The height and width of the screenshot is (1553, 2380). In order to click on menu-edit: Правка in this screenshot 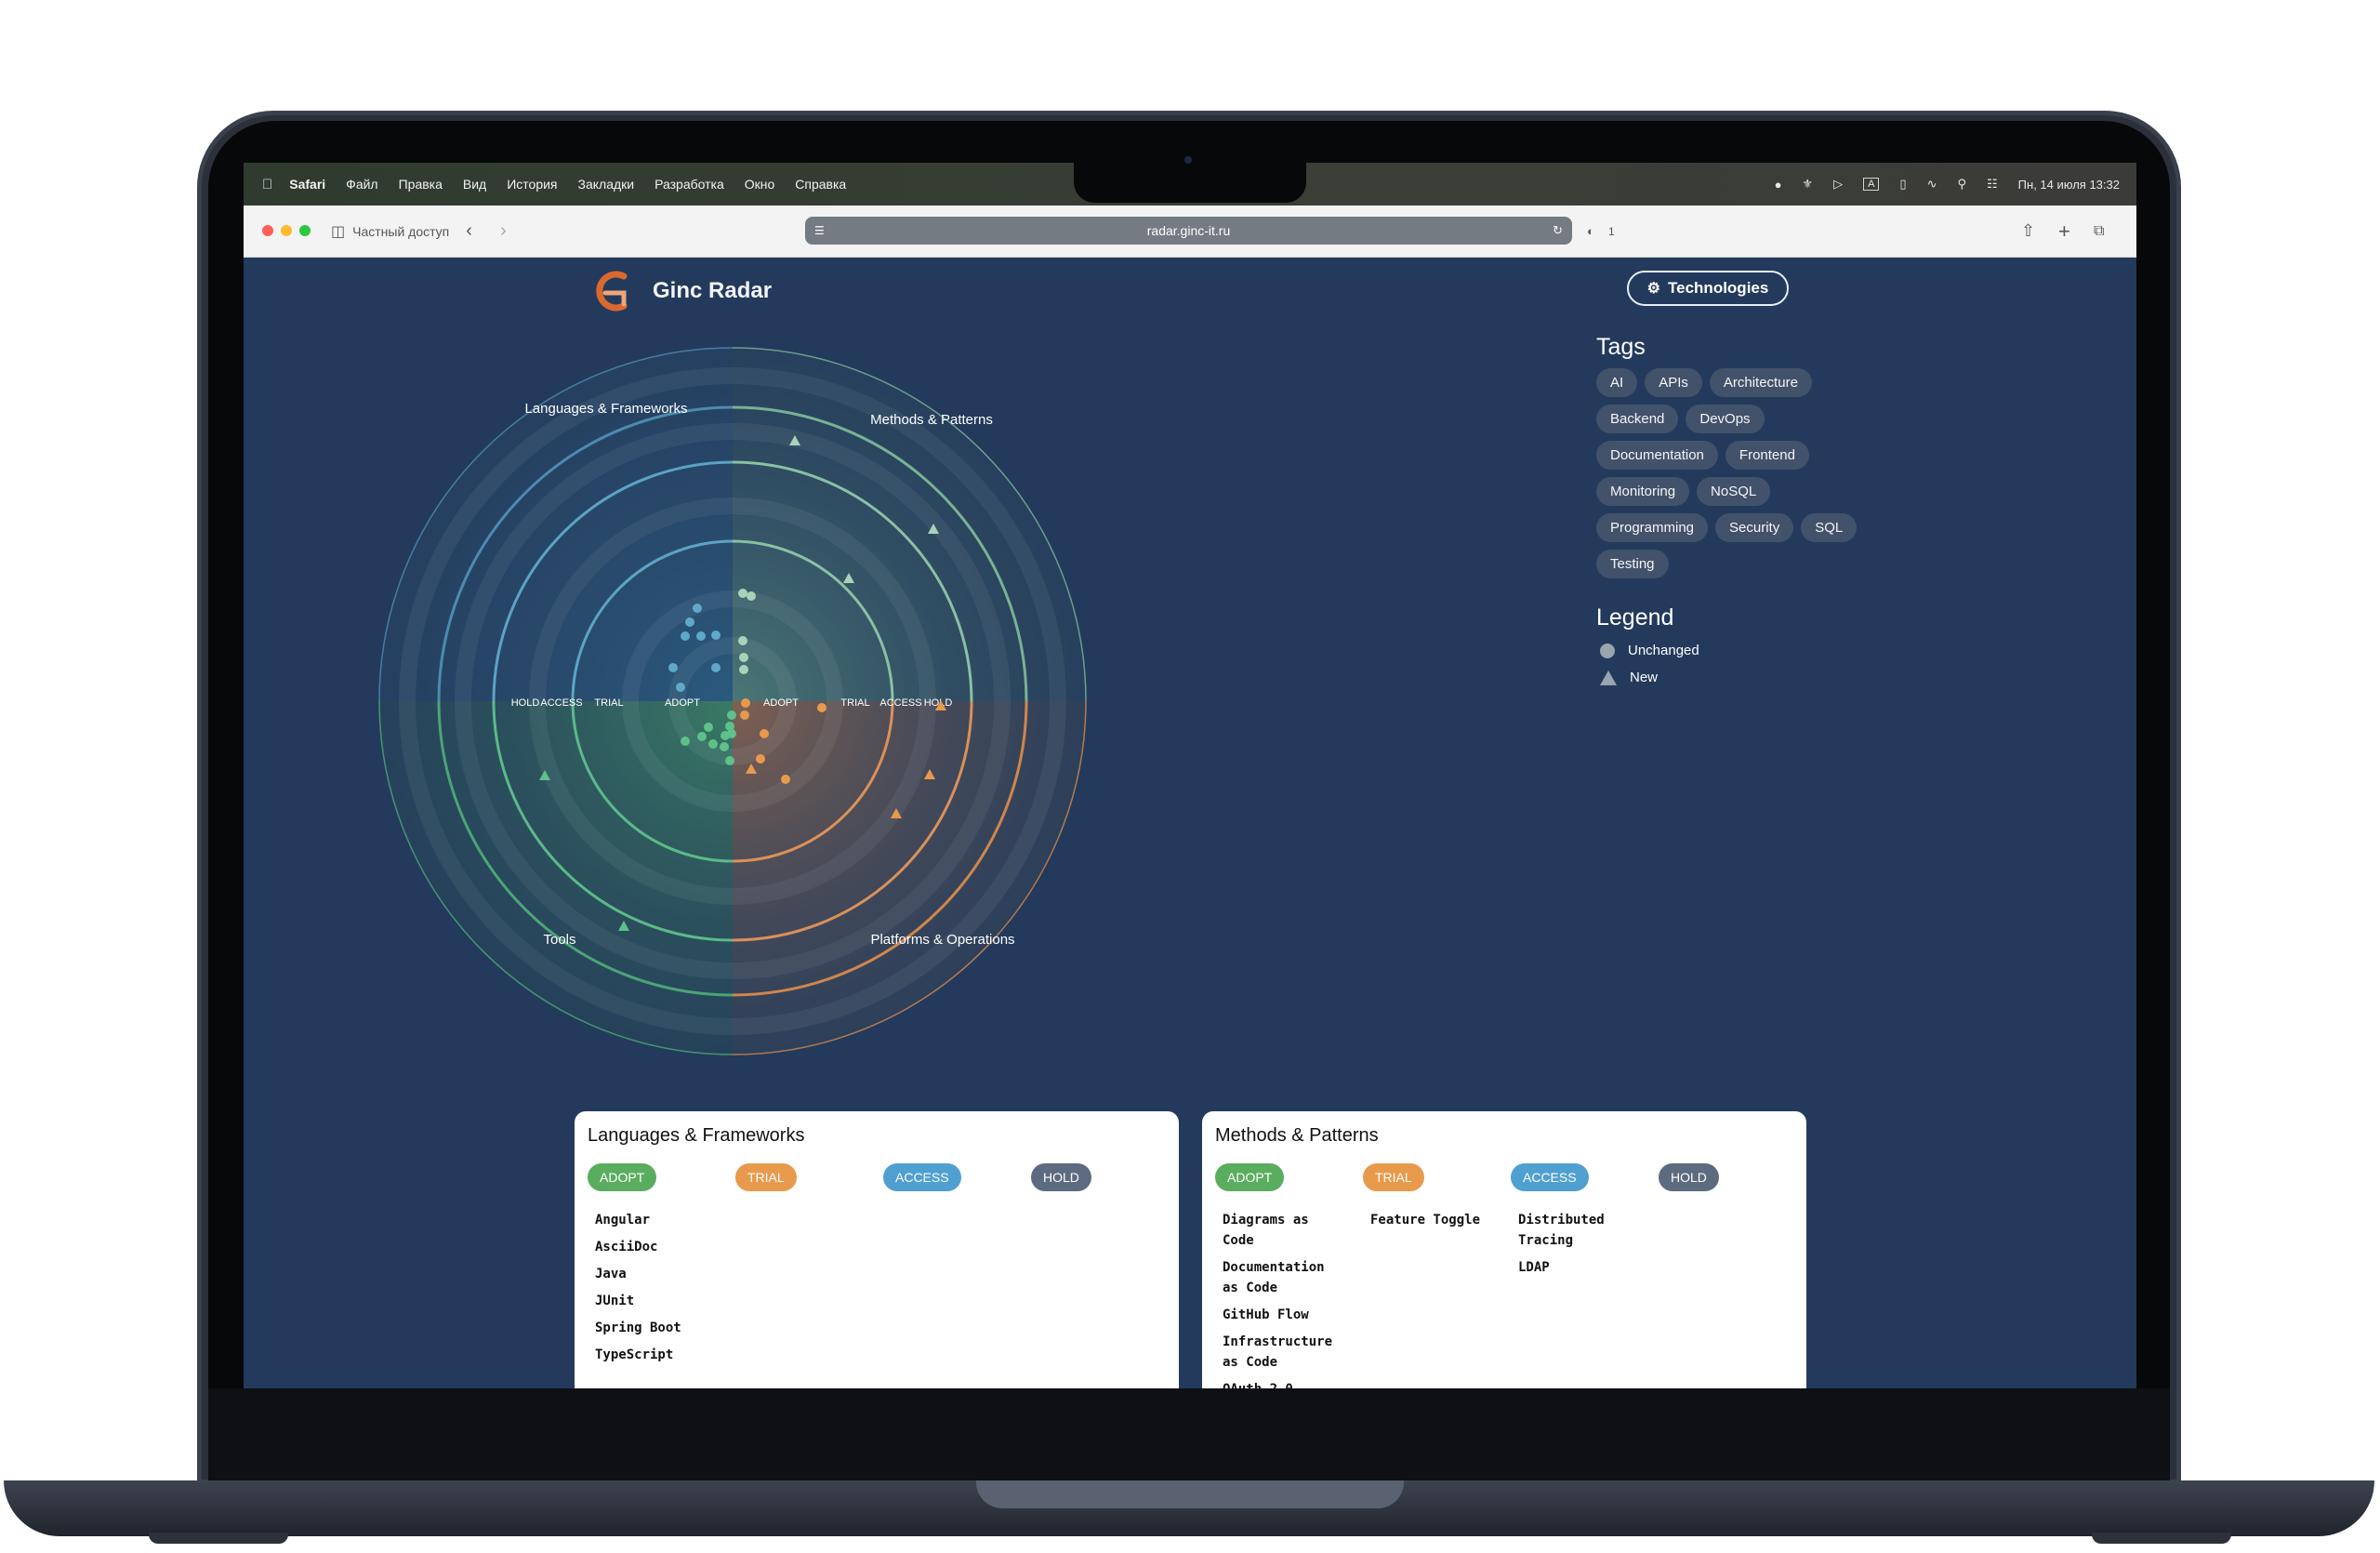, I will do `click(421, 184)`.